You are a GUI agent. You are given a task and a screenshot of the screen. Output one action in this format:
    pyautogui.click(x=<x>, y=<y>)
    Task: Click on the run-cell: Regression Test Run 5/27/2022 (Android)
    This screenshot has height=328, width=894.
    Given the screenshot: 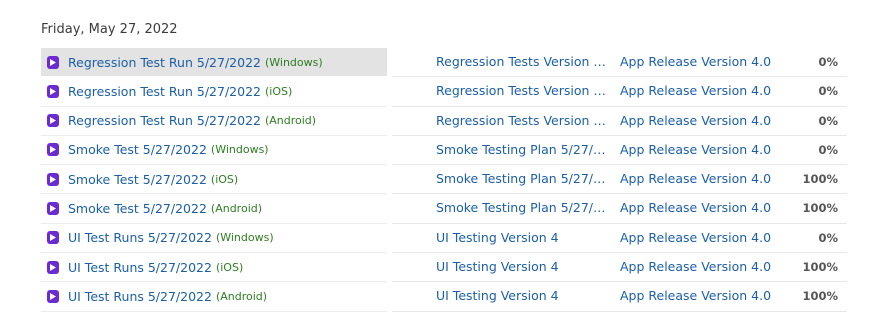 What is the action you would take?
    pyautogui.click(x=214, y=121)
    